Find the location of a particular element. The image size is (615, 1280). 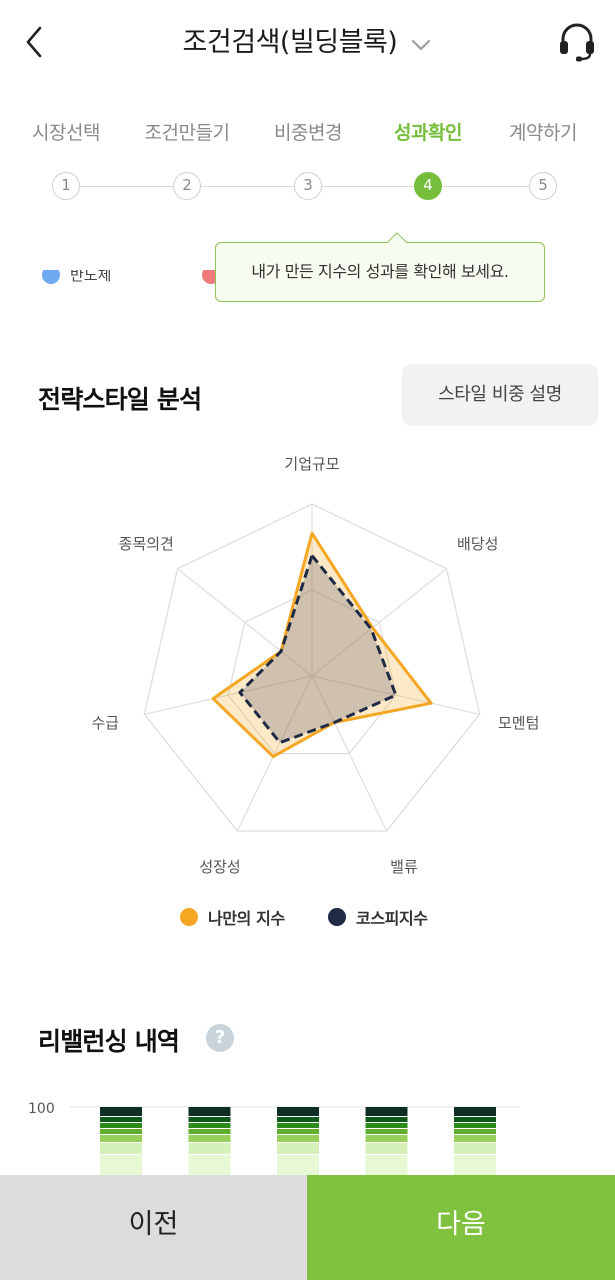

step-number: 4 is located at coordinates (428, 186).